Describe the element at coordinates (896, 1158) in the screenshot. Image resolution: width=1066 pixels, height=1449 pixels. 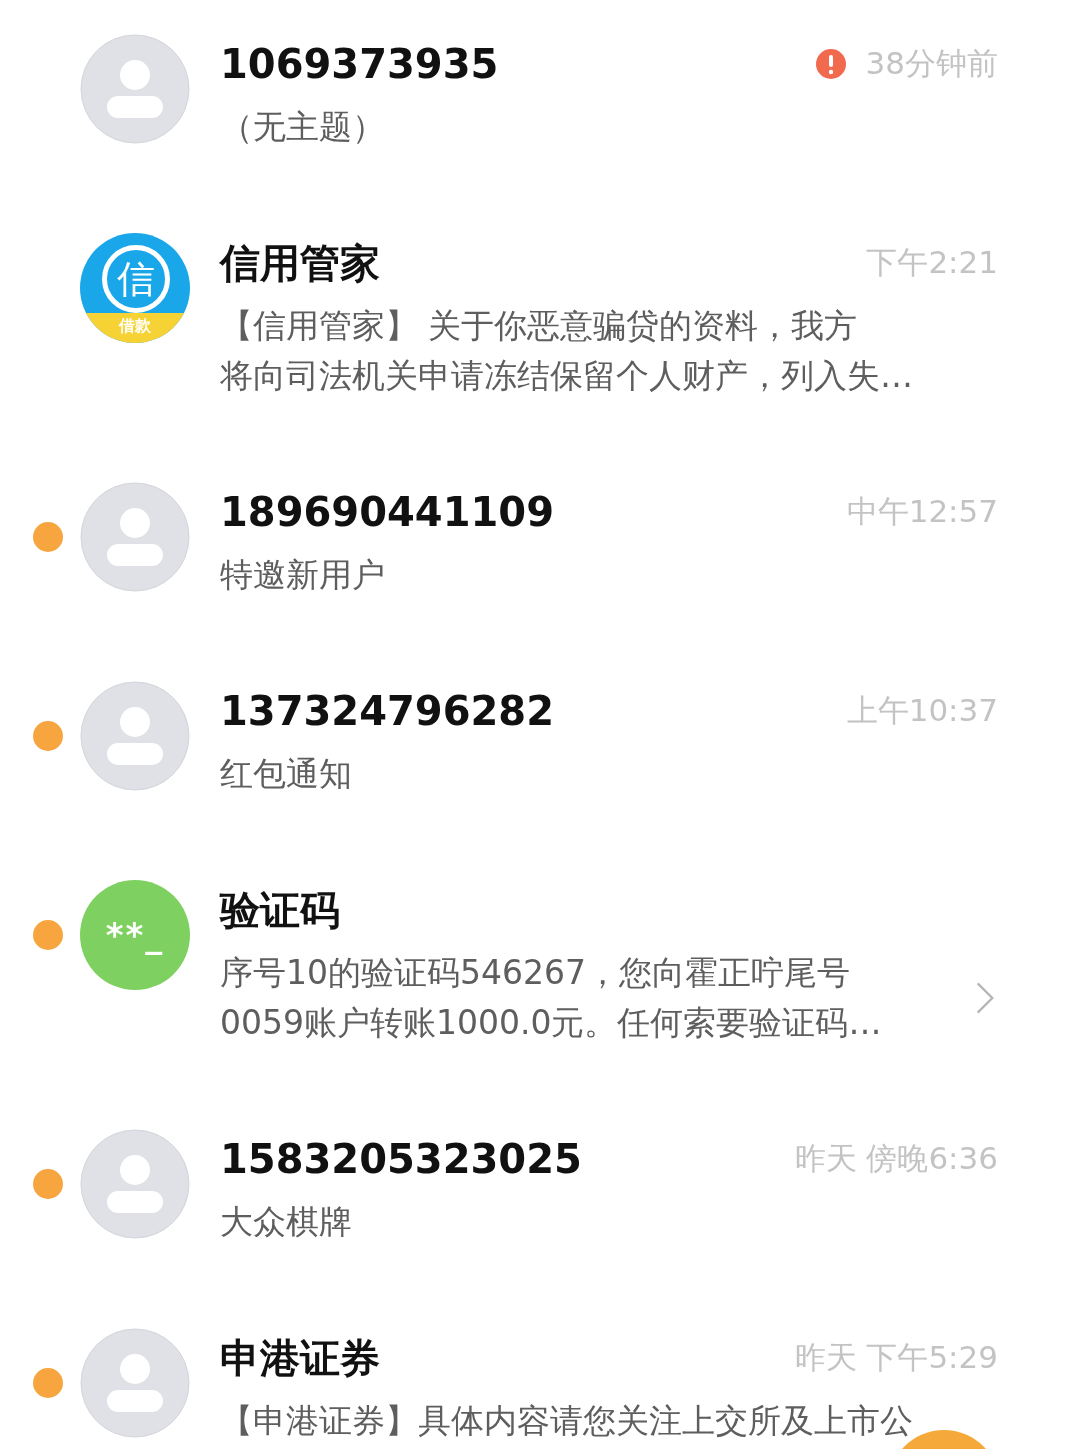
I see `message-time: 昨天 傍晚6:36` at that location.